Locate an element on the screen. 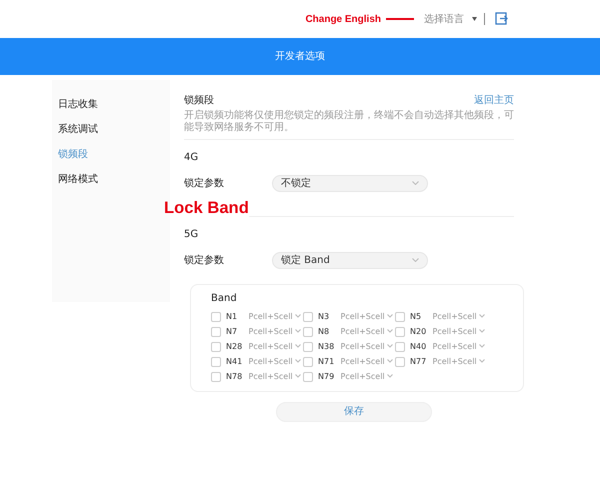 The height and width of the screenshot is (496, 600). band-label: N38 is located at coordinates (327, 346).